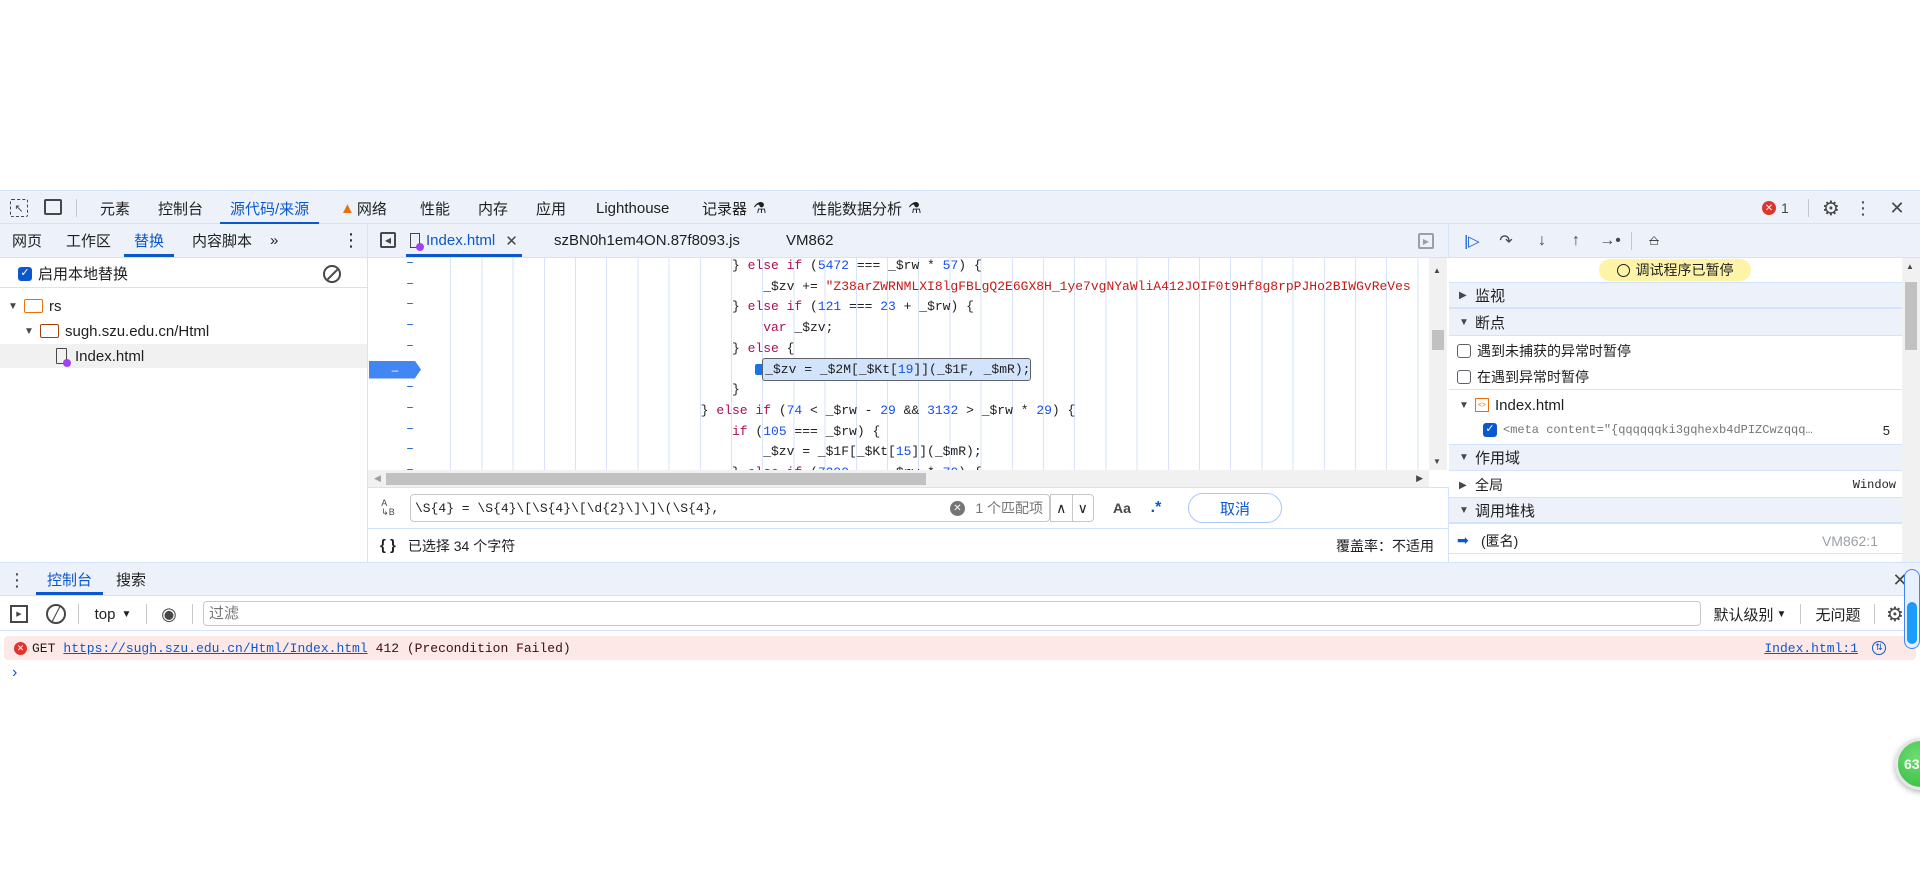  I want to click on callstack-section: ▼ 调用堆栈, so click(1675, 510).